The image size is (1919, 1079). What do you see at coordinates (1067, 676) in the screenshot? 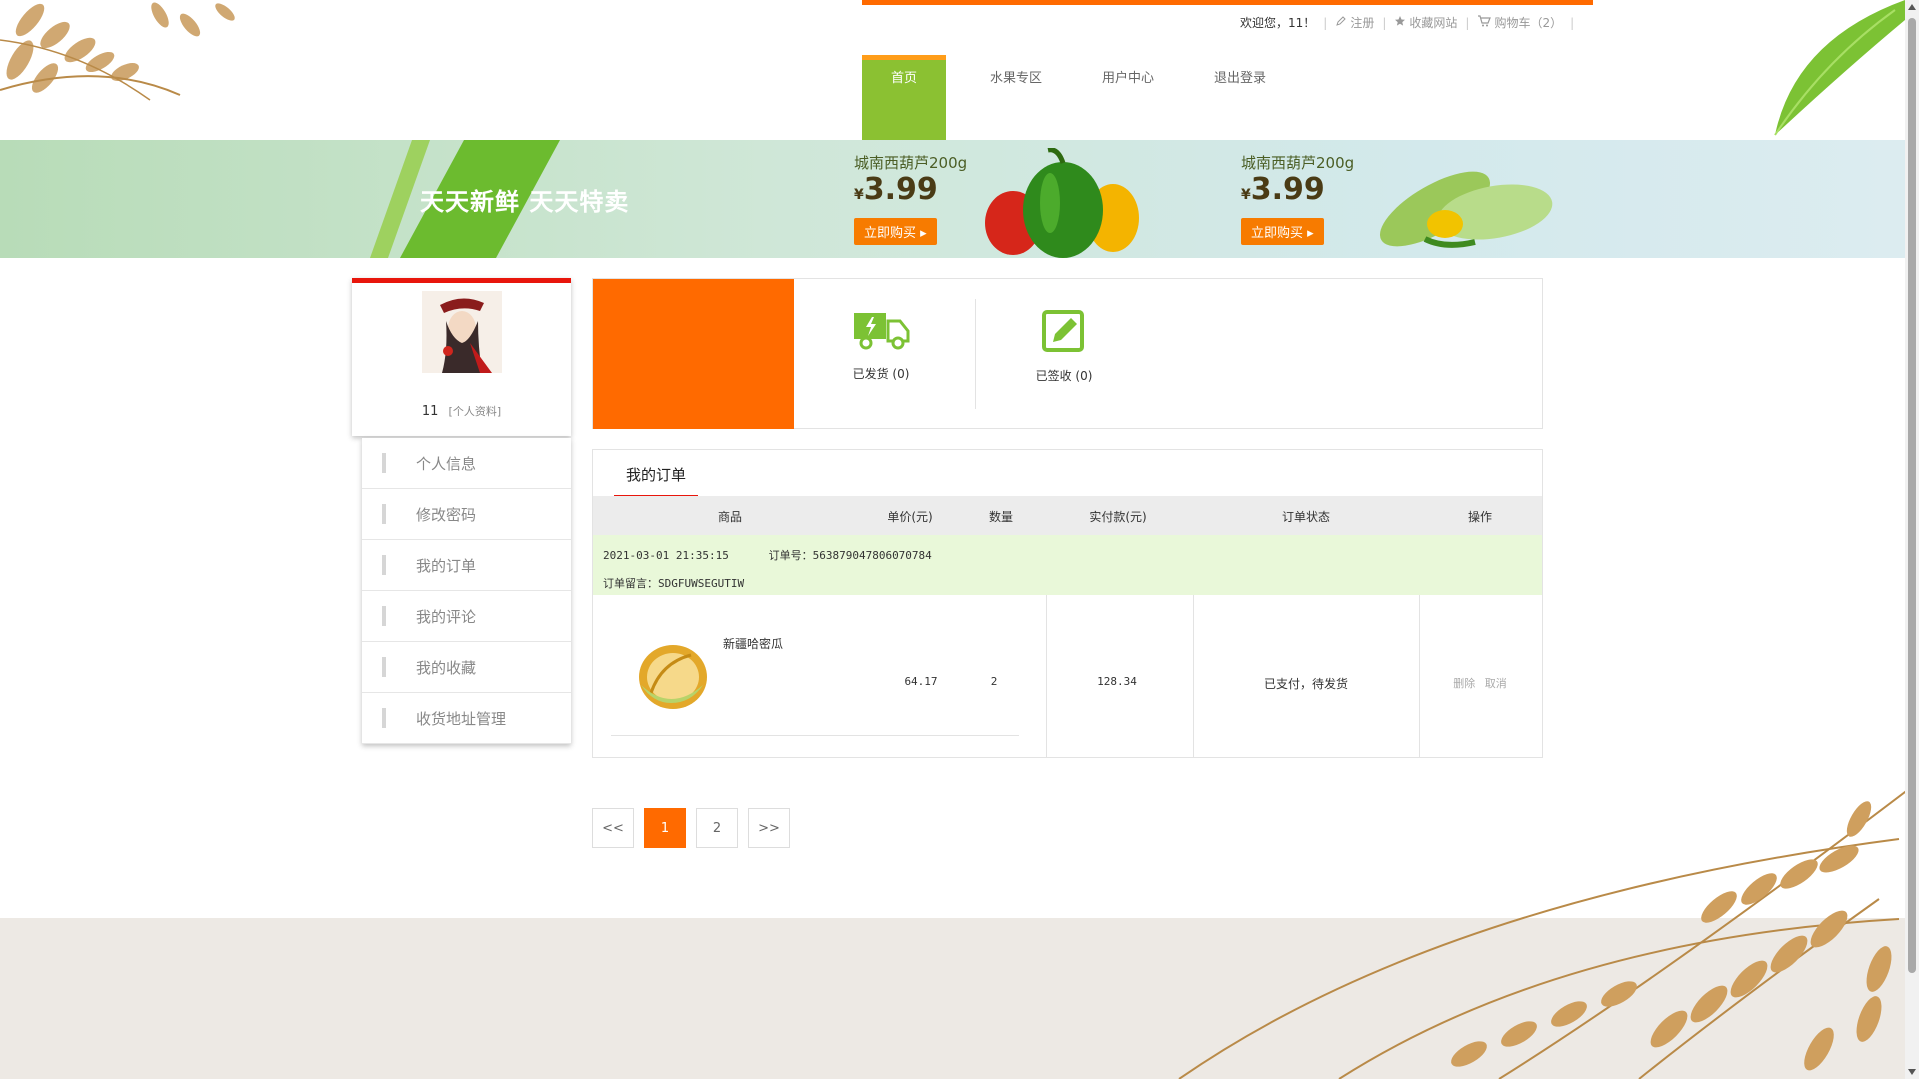
I see `order-row: 新疆哈密瓜 64.17 2 128.34 已支付，待发货 删除 取消` at bounding box center [1067, 676].